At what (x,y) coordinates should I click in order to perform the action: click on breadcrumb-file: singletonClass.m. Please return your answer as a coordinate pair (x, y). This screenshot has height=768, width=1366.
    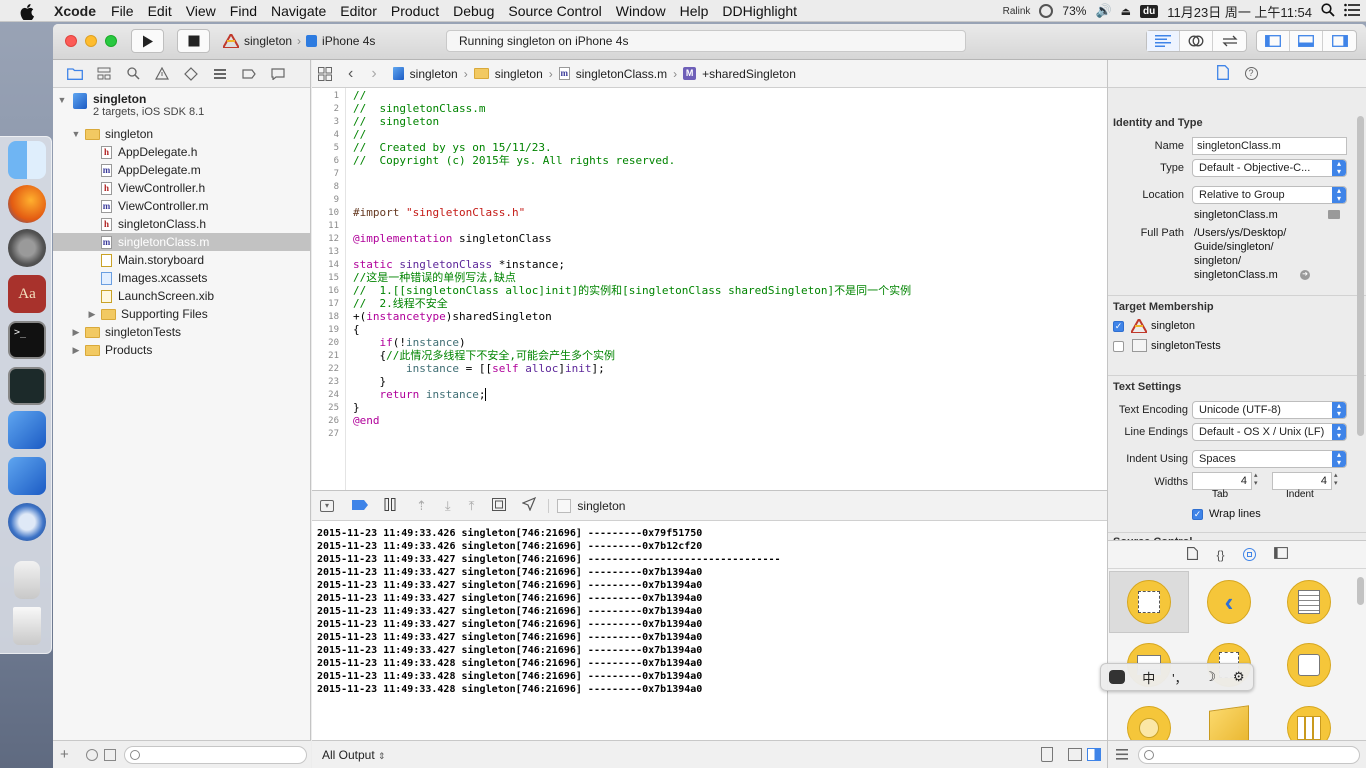
    Looking at the image, I should click on (621, 74).